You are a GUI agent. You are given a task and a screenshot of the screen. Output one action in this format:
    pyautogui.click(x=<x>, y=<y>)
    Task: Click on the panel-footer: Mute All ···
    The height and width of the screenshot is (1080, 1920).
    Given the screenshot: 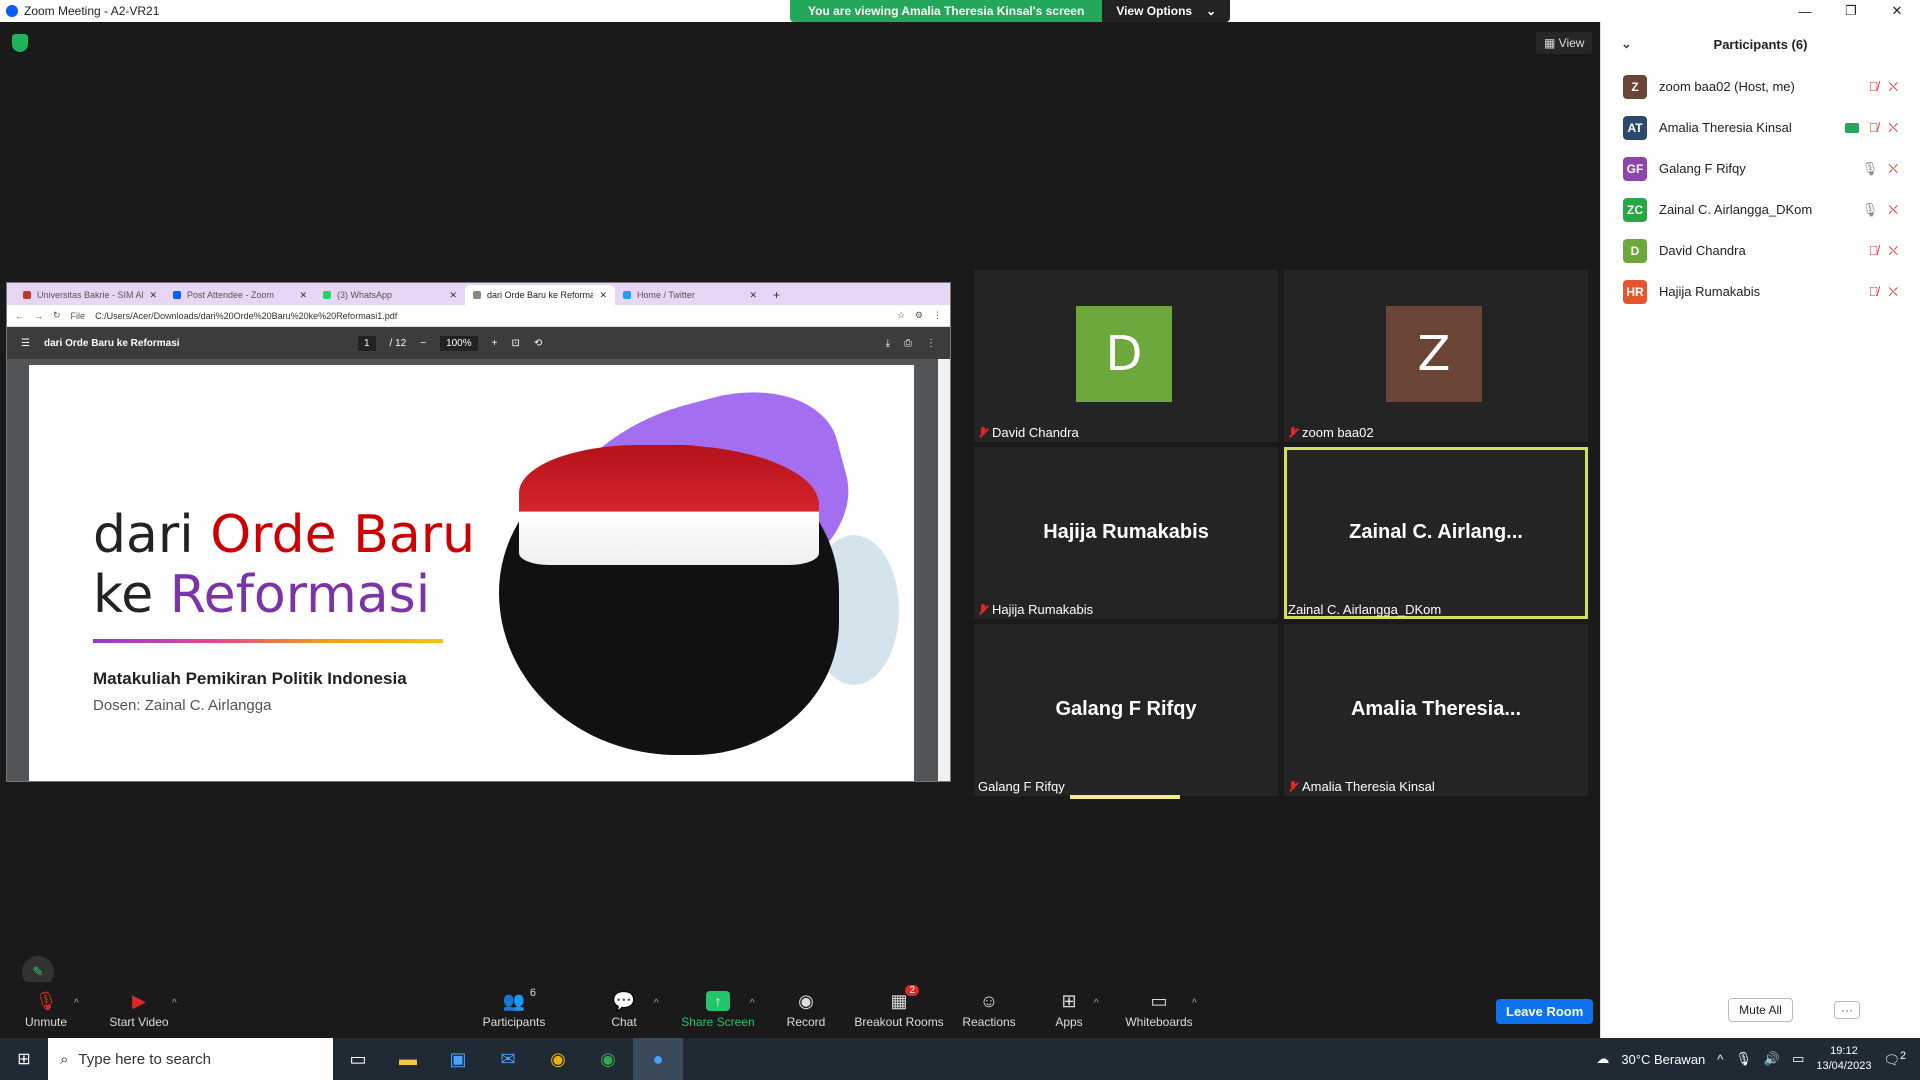 What is the action you would take?
    pyautogui.click(x=1760, y=1010)
    